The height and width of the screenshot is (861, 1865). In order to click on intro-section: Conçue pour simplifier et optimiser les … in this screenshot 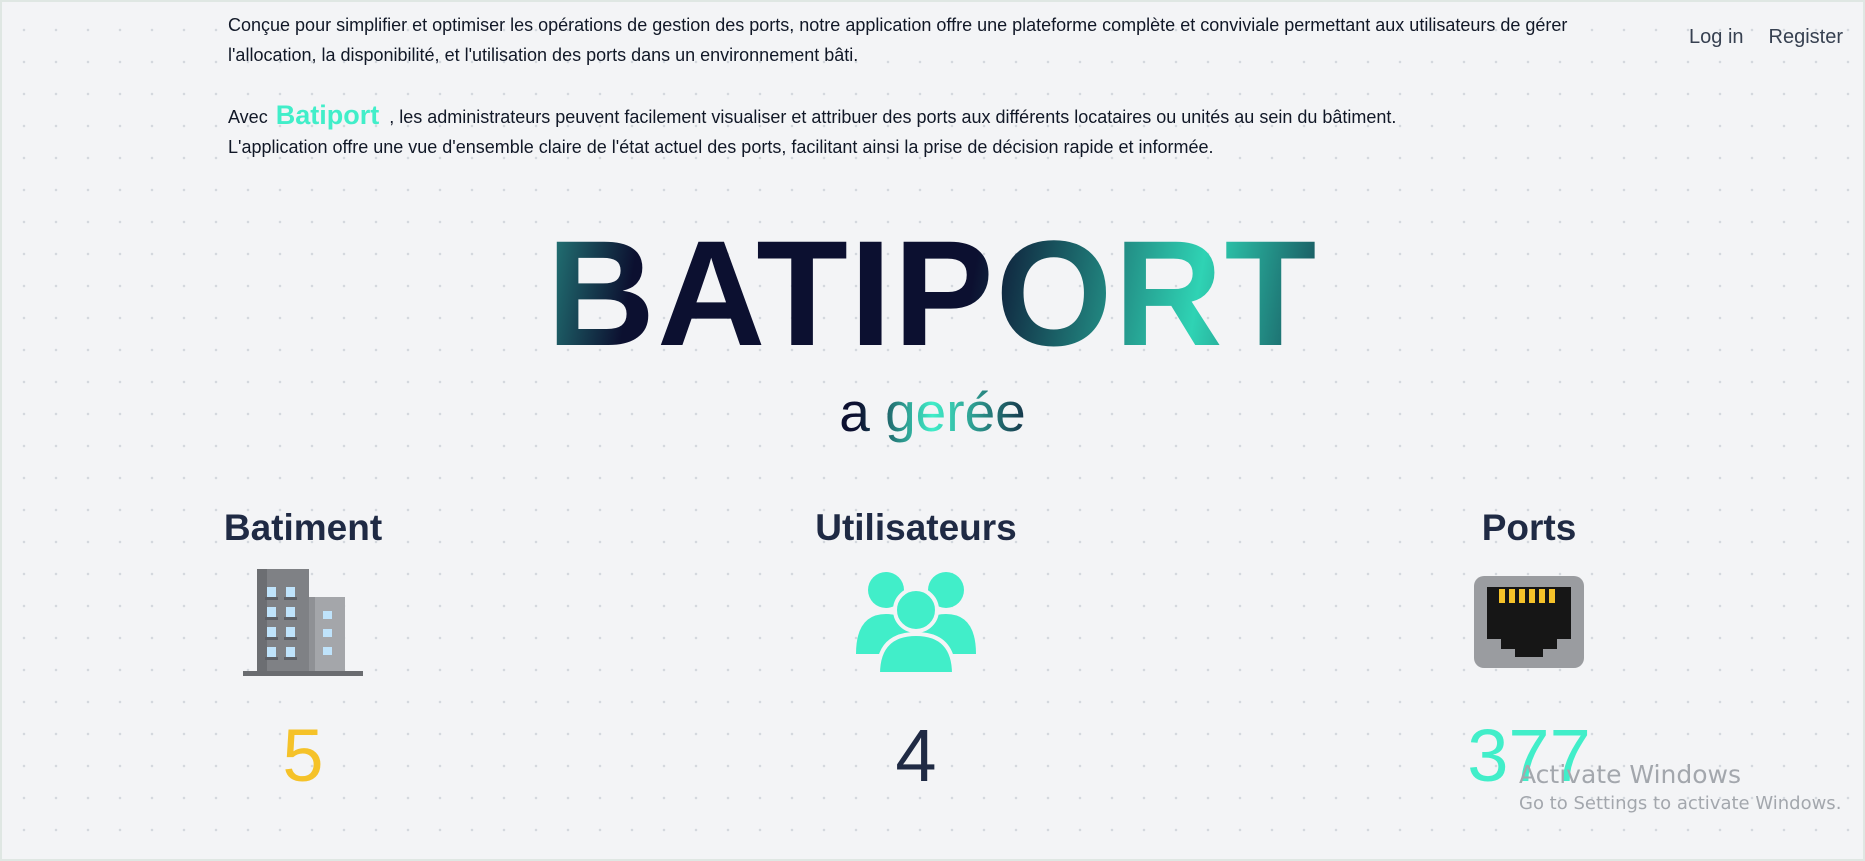, I will do `click(918, 86)`.